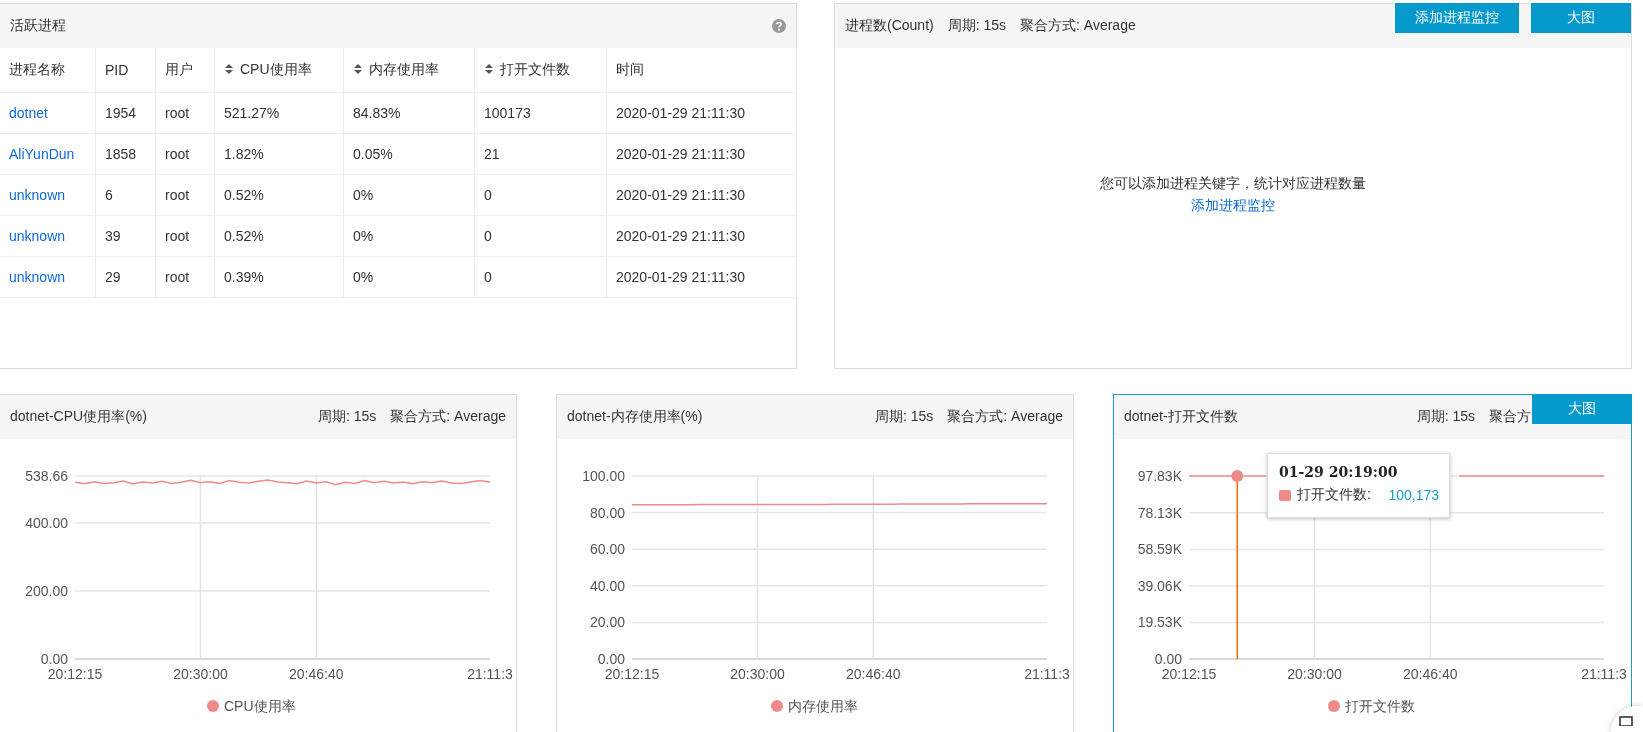 This screenshot has width=1643, height=732. What do you see at coordinates (125, 236) in the screenshot?
I see `table-cell: 39` at bounding box center [125, 236].